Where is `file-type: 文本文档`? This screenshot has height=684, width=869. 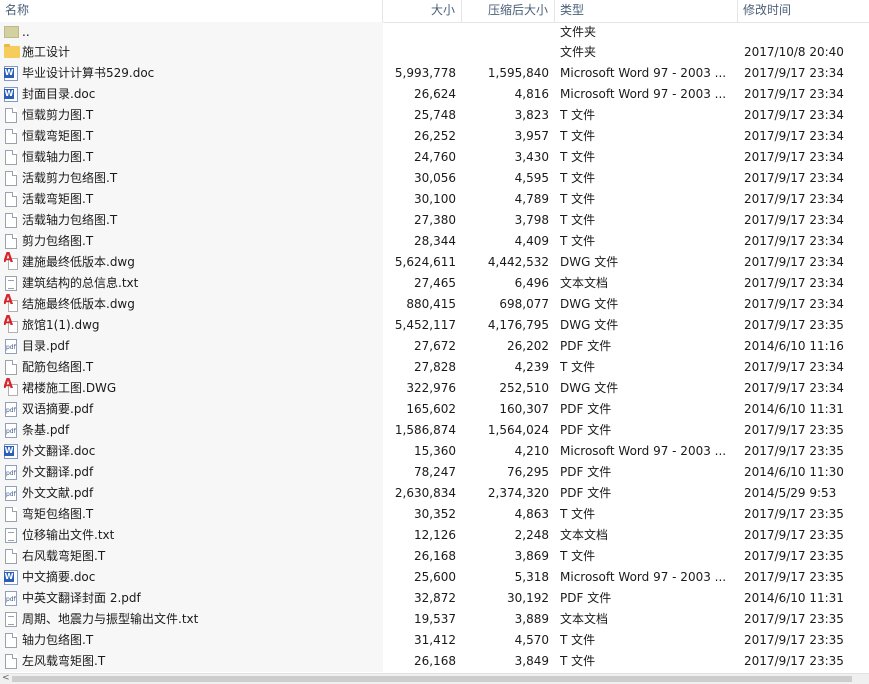
file-type: 文本文档 is located at coordinates (584, 619).